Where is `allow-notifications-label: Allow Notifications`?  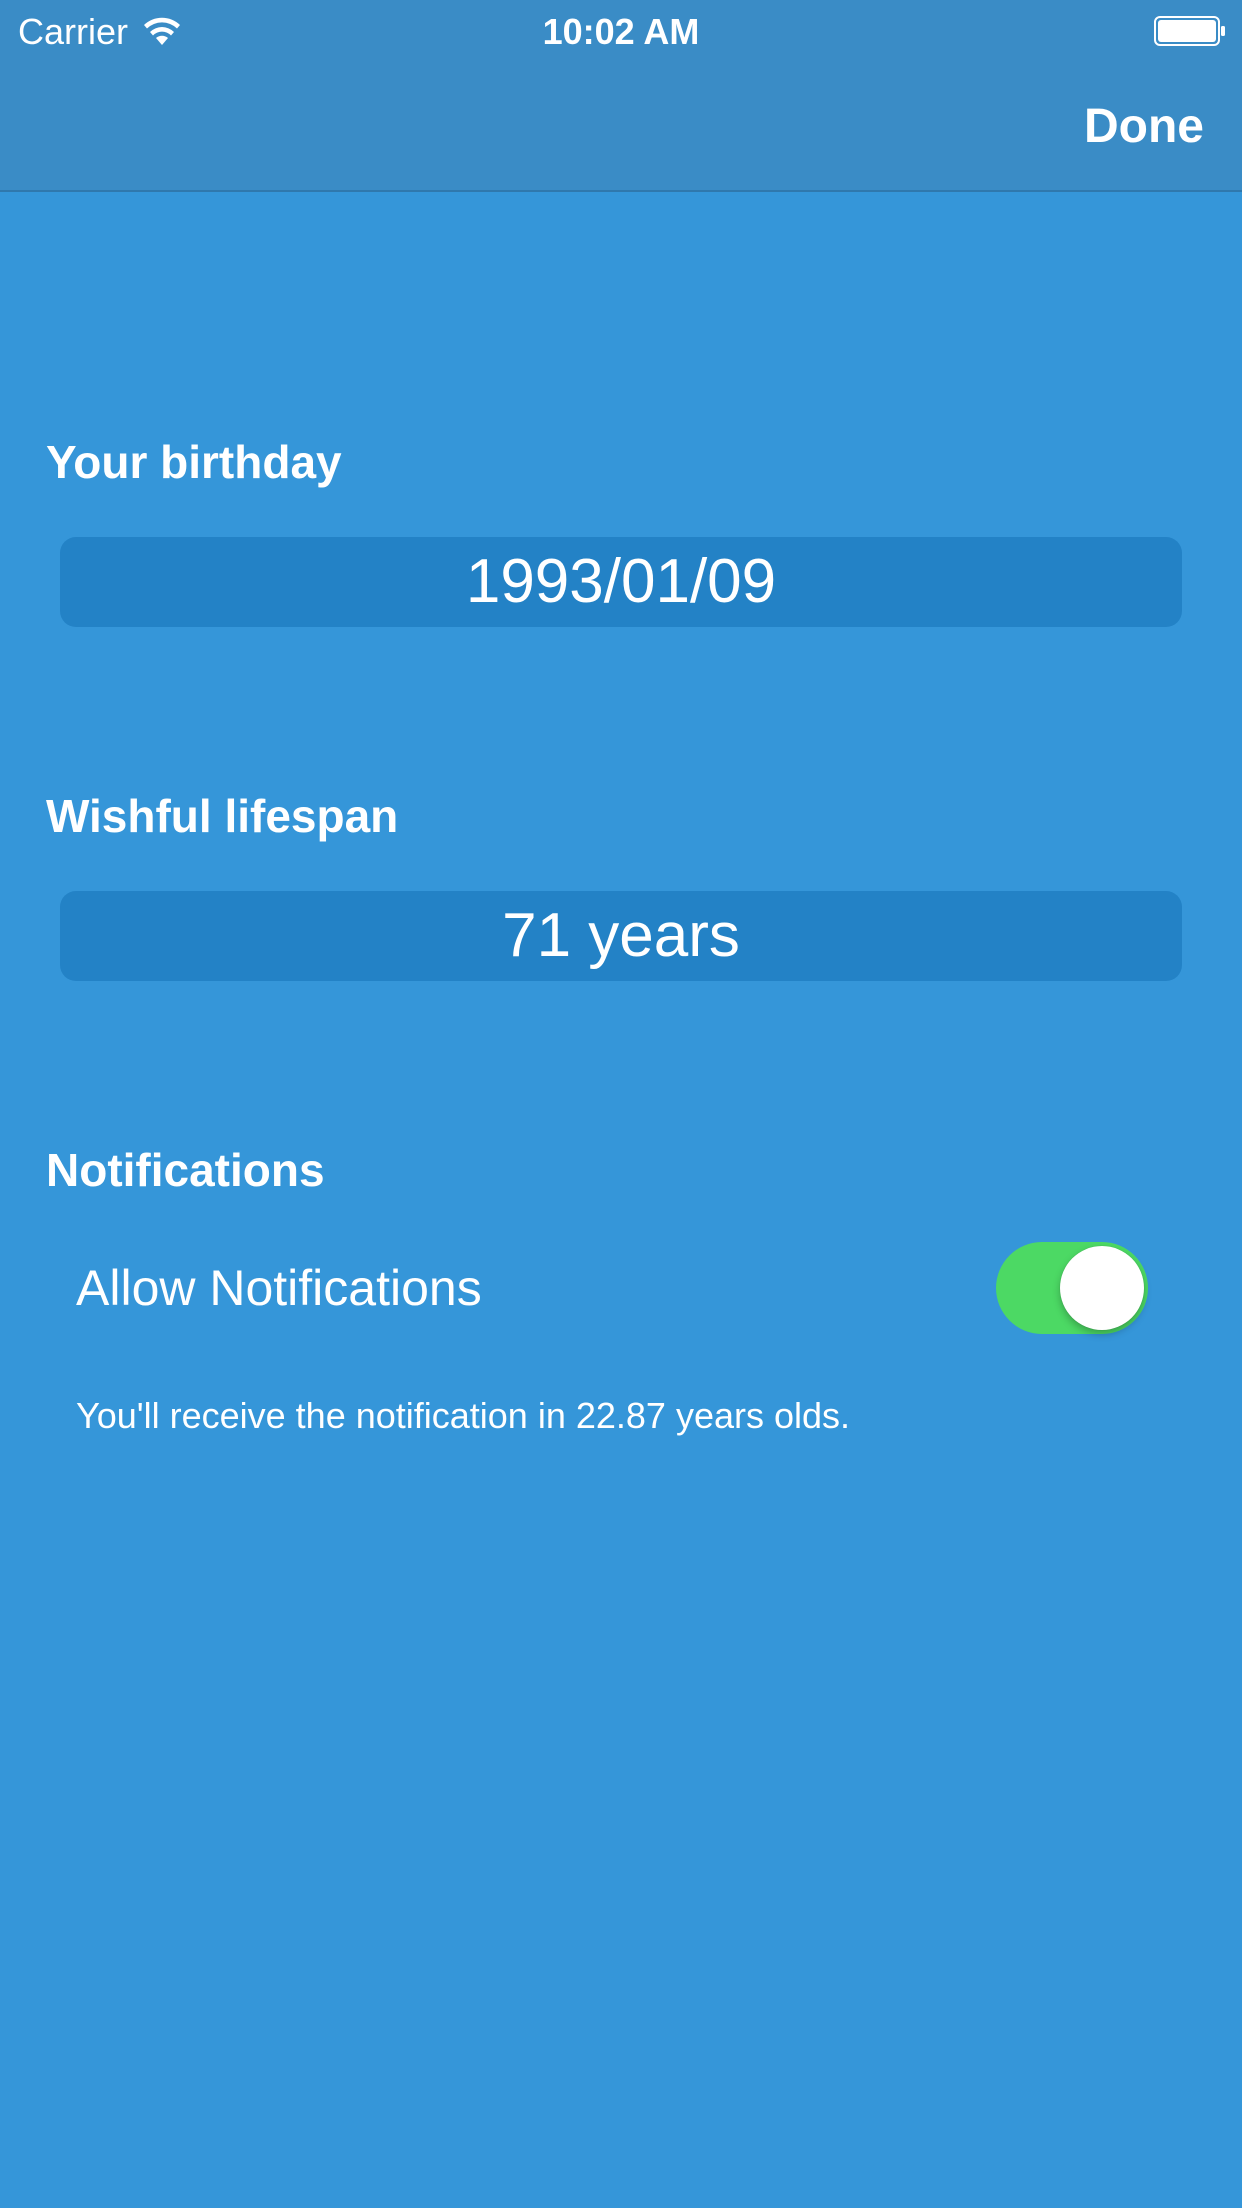
allow-notifications-label: Allow Notifications is located at coordinates (279, 1288).